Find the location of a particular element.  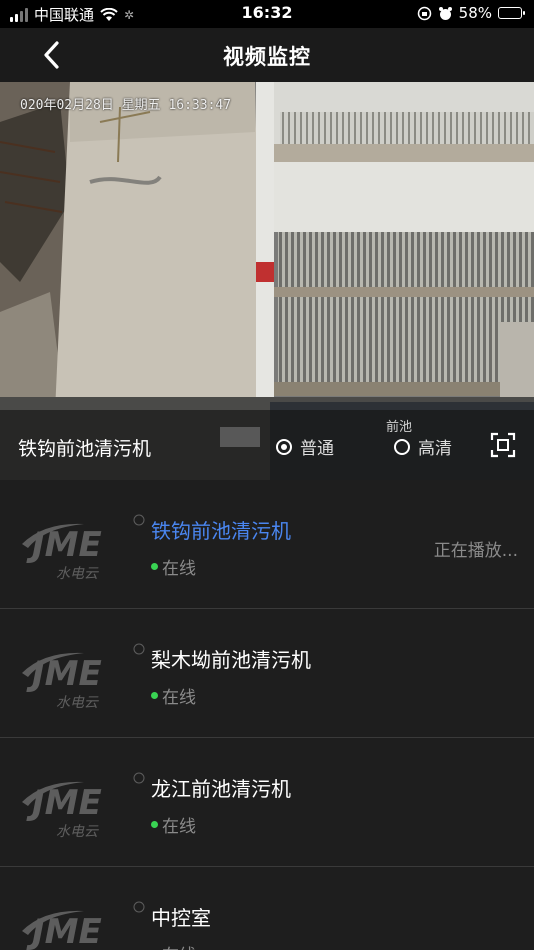

radio-unselected-icon is located at coordinates (402, 446).